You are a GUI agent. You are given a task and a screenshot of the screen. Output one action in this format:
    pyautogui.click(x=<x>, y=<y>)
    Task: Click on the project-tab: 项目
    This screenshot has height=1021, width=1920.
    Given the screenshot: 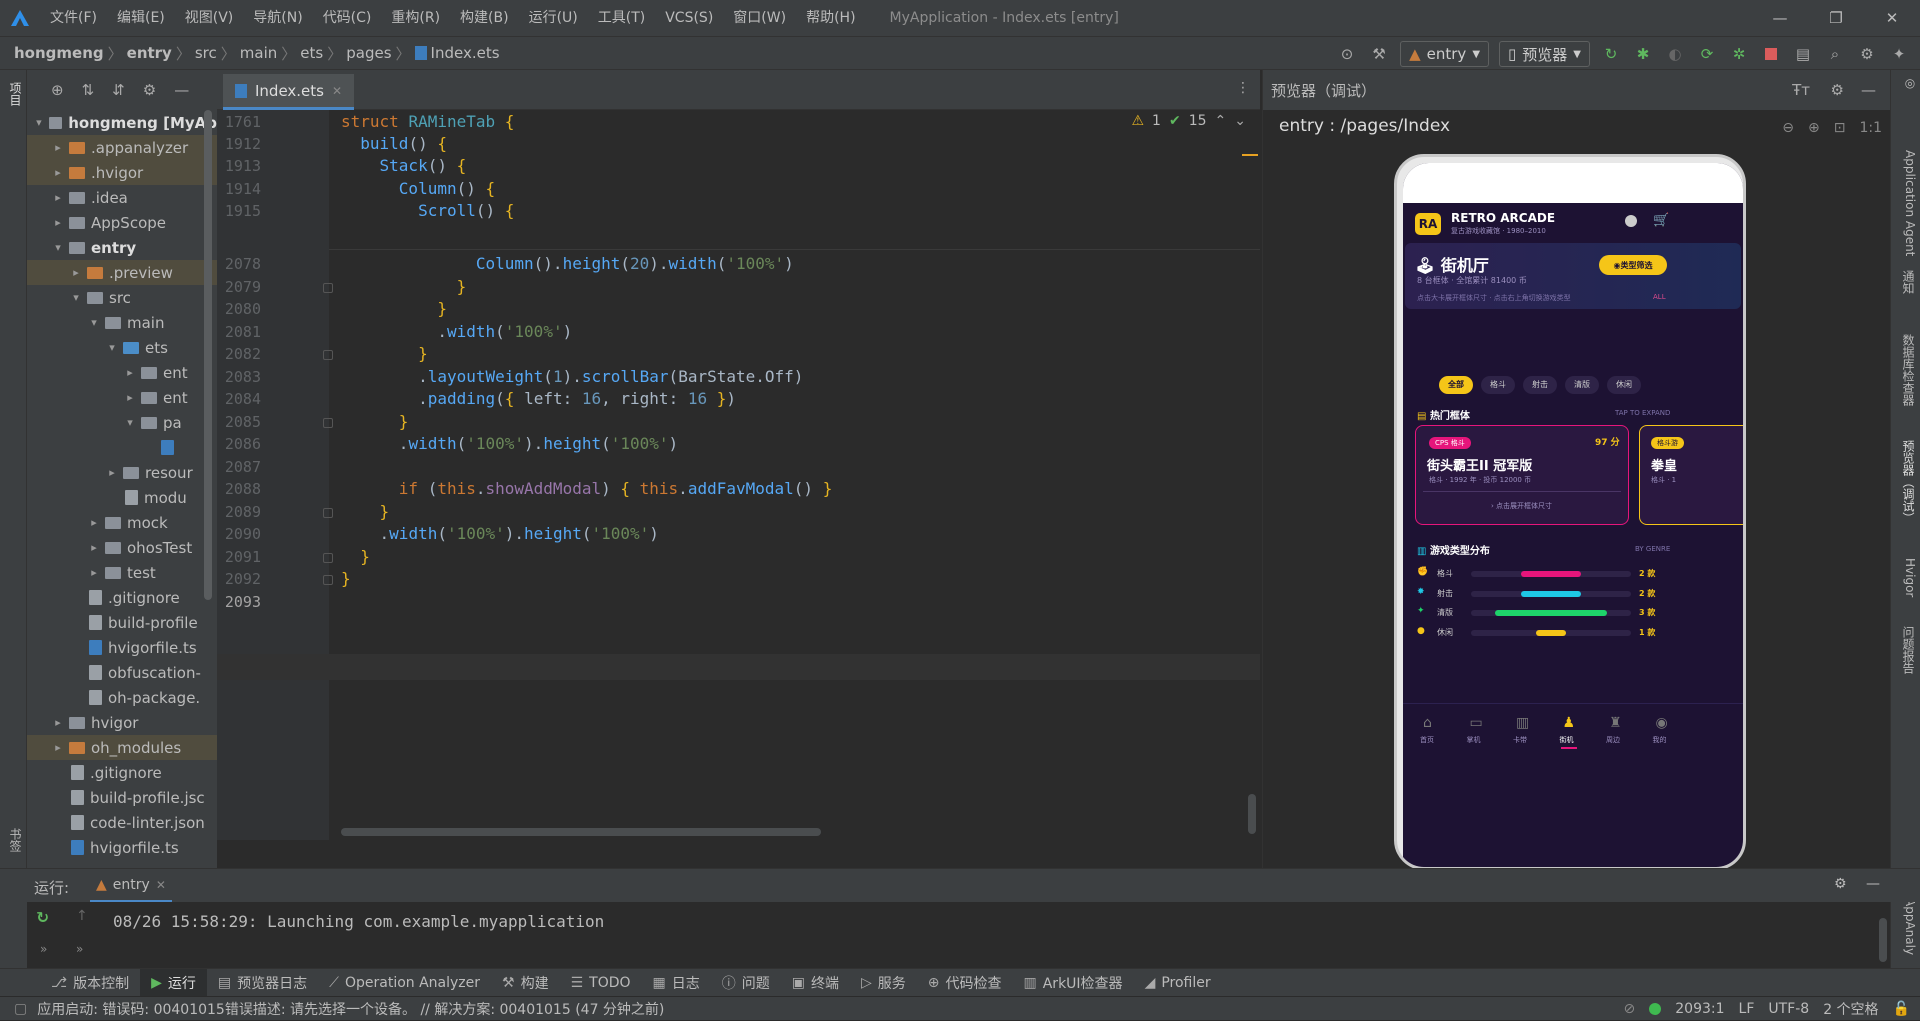 What is the action you would take?
    pyautogui.click(x=14, y=94)
    